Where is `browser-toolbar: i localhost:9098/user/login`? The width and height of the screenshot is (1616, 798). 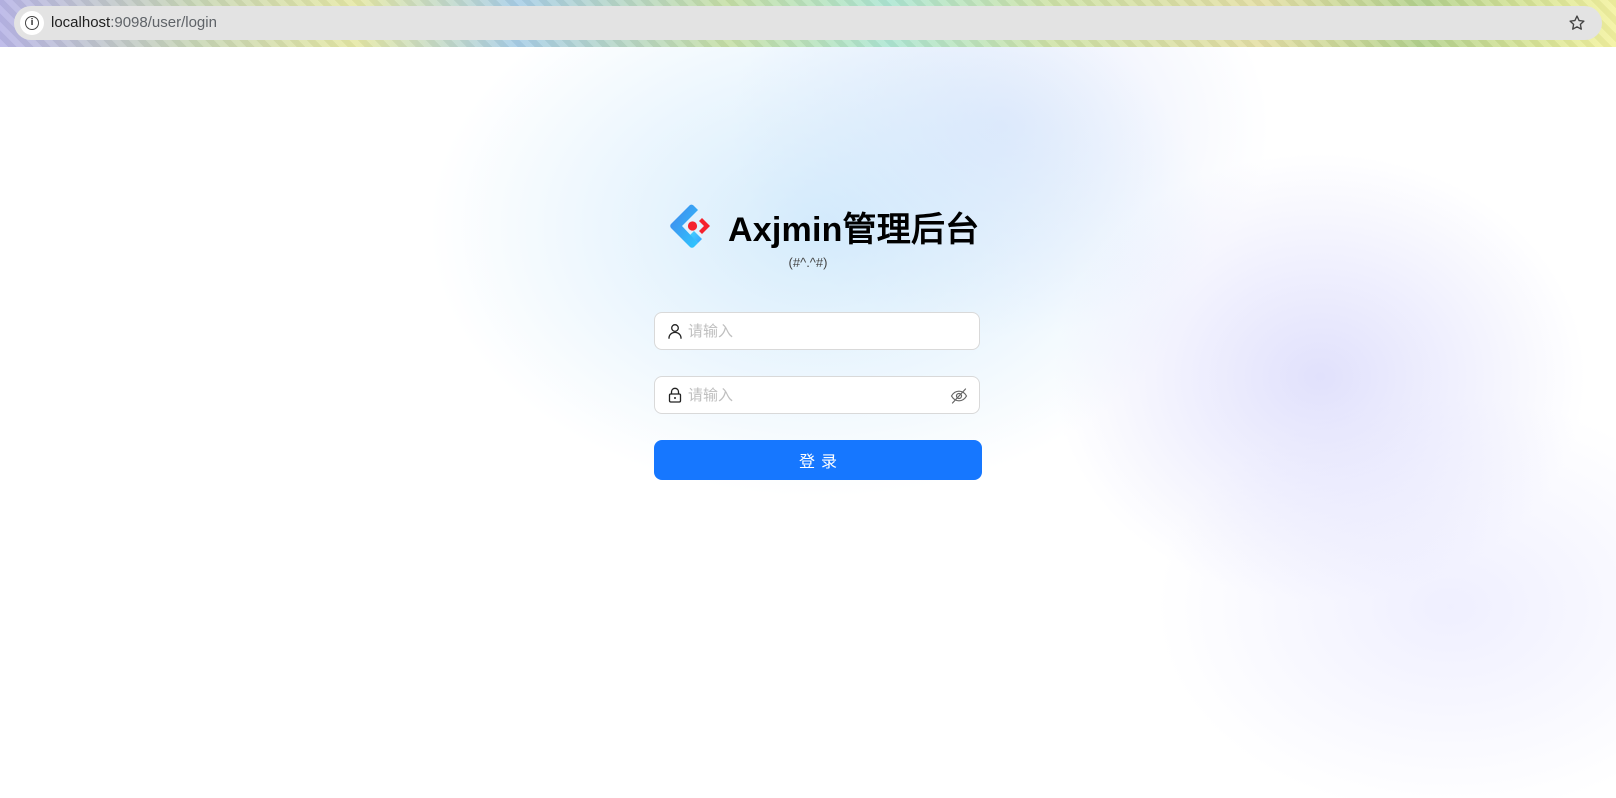 browser-toolbar: i localhost:9098/user/login is located at coordinates (808, 23).